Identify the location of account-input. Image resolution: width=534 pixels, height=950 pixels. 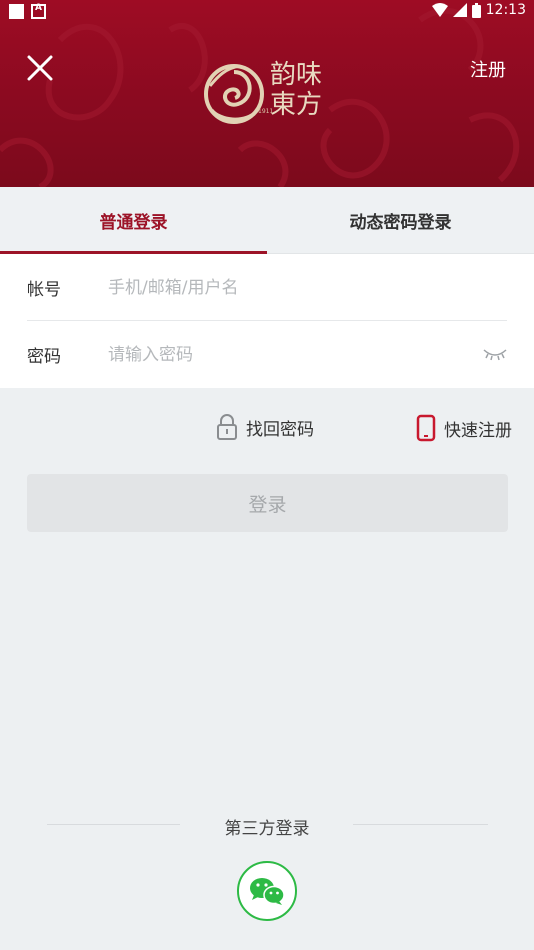
(288, 287).